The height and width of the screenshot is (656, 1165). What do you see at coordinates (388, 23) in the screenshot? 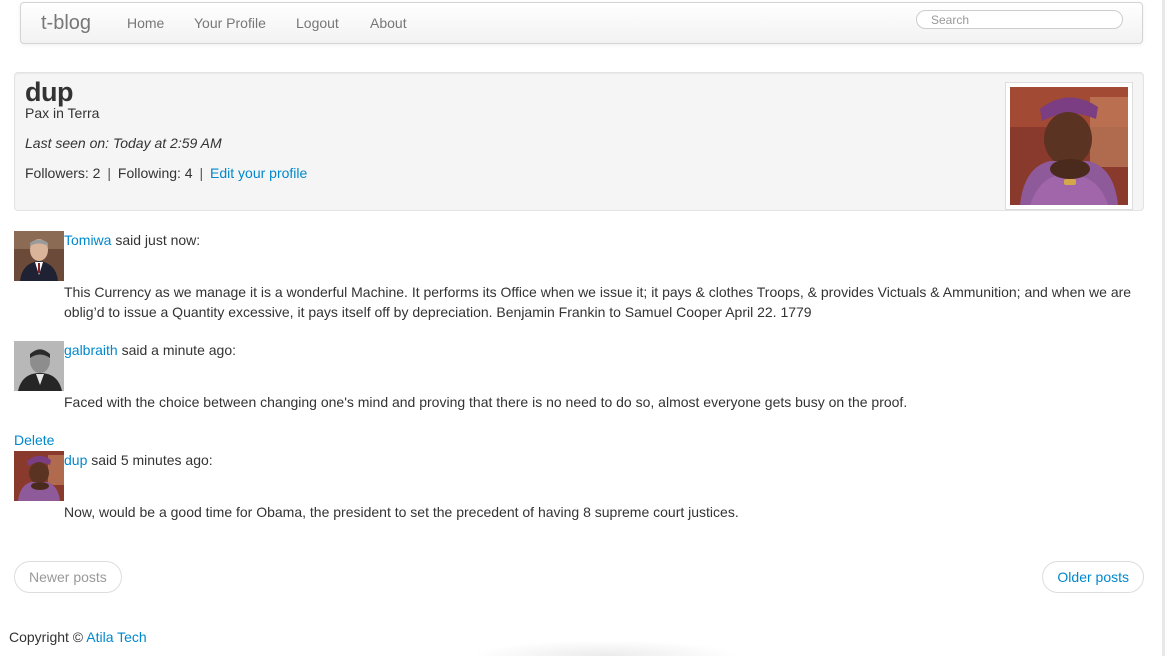
I see `nav-about: About` at bounding box center [388, 23].